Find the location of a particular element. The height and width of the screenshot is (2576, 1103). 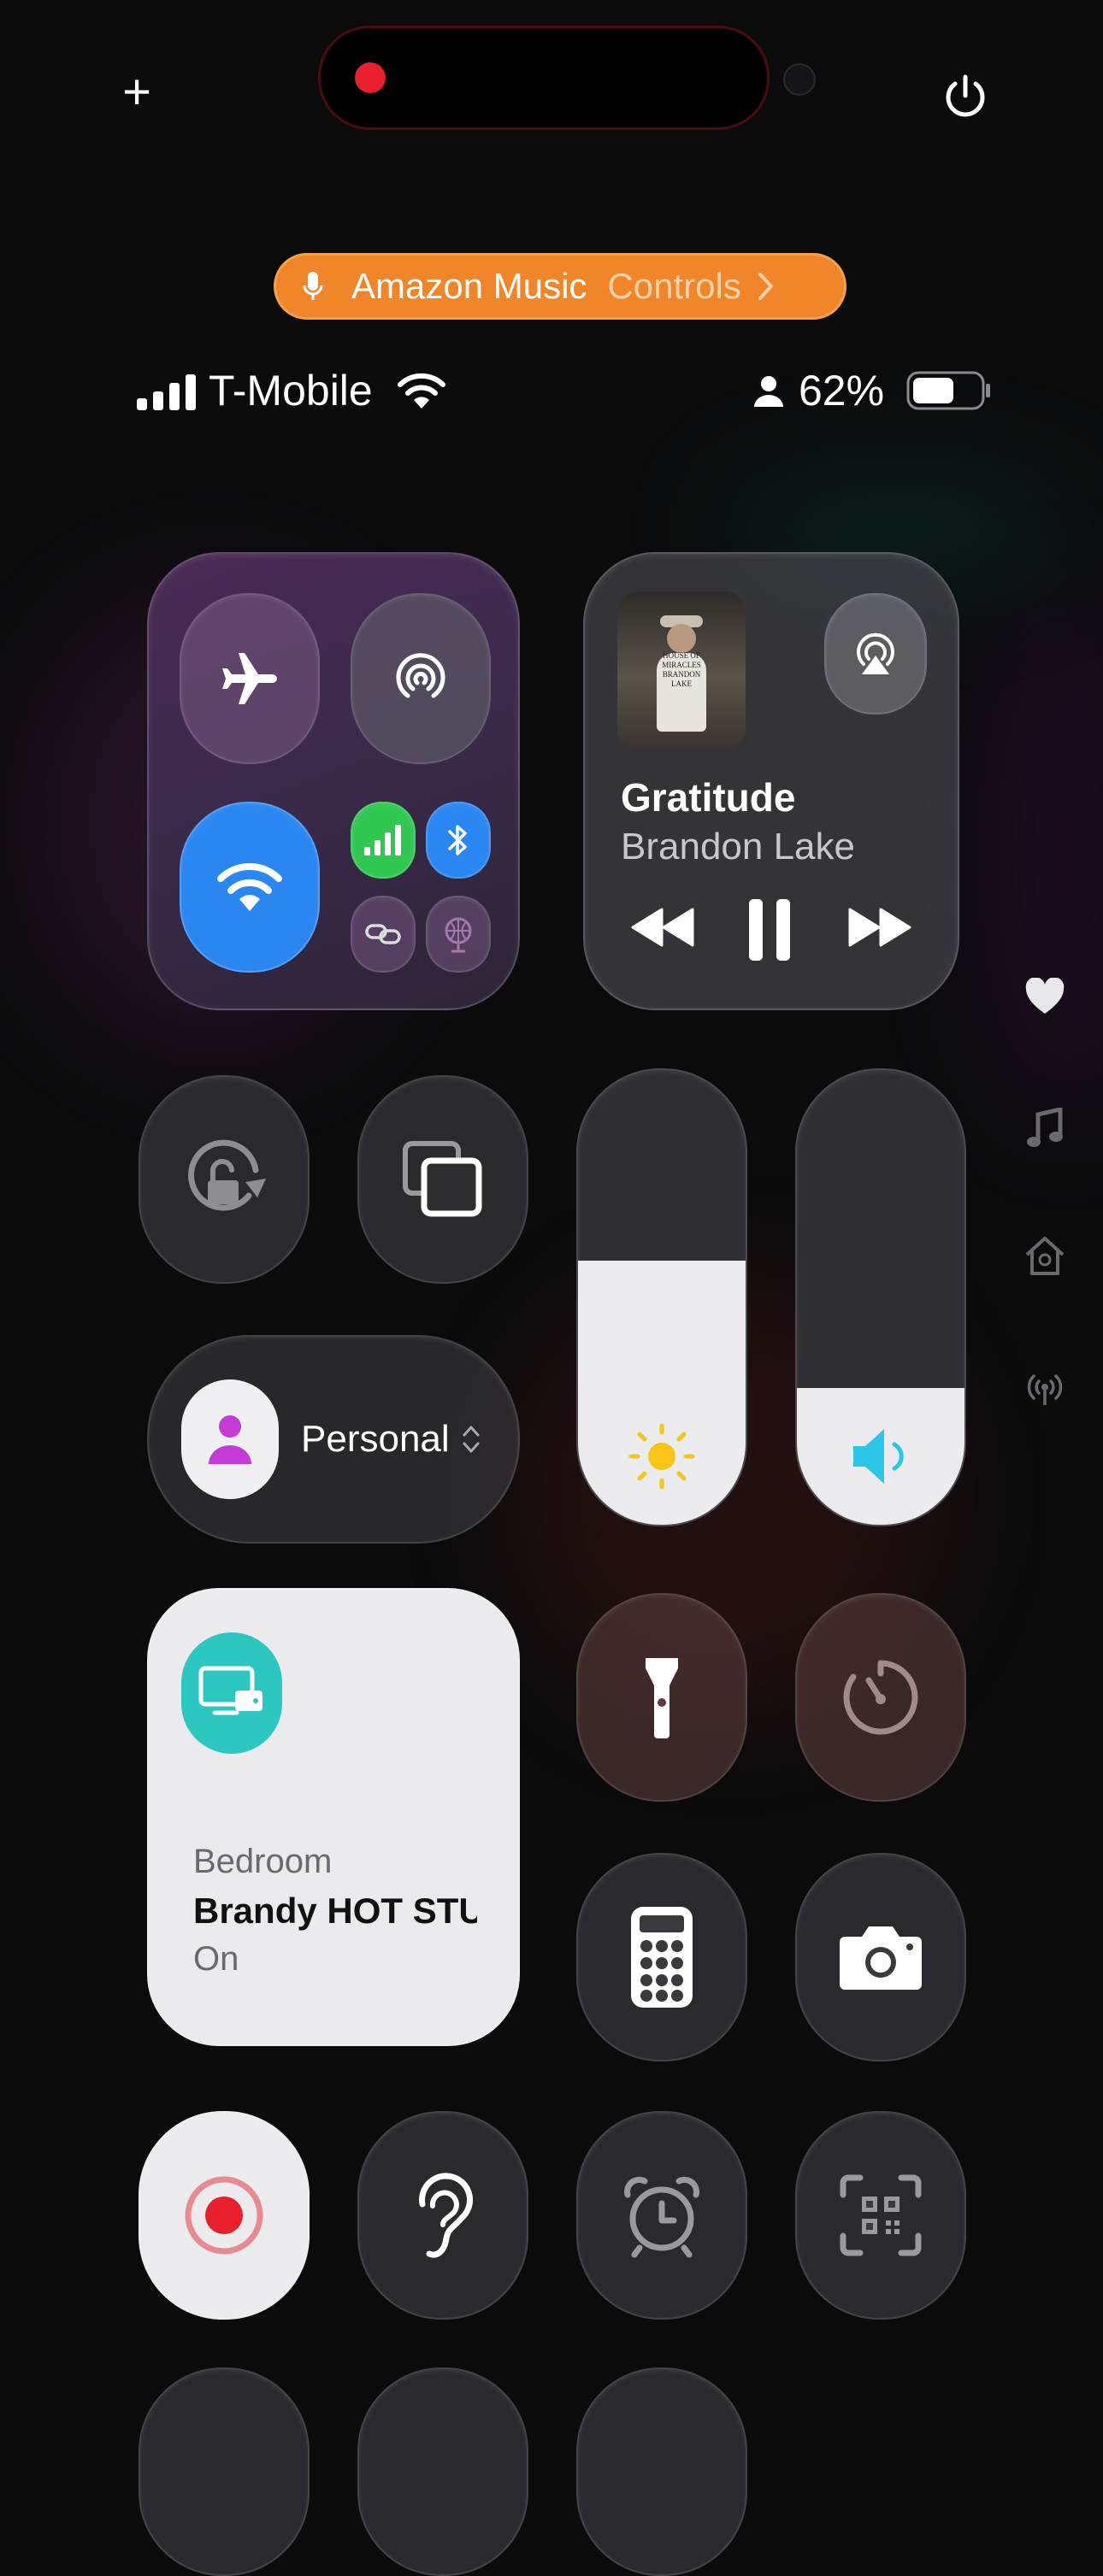

accessory-room: Bedroom is located at coordinates (263, 1861).